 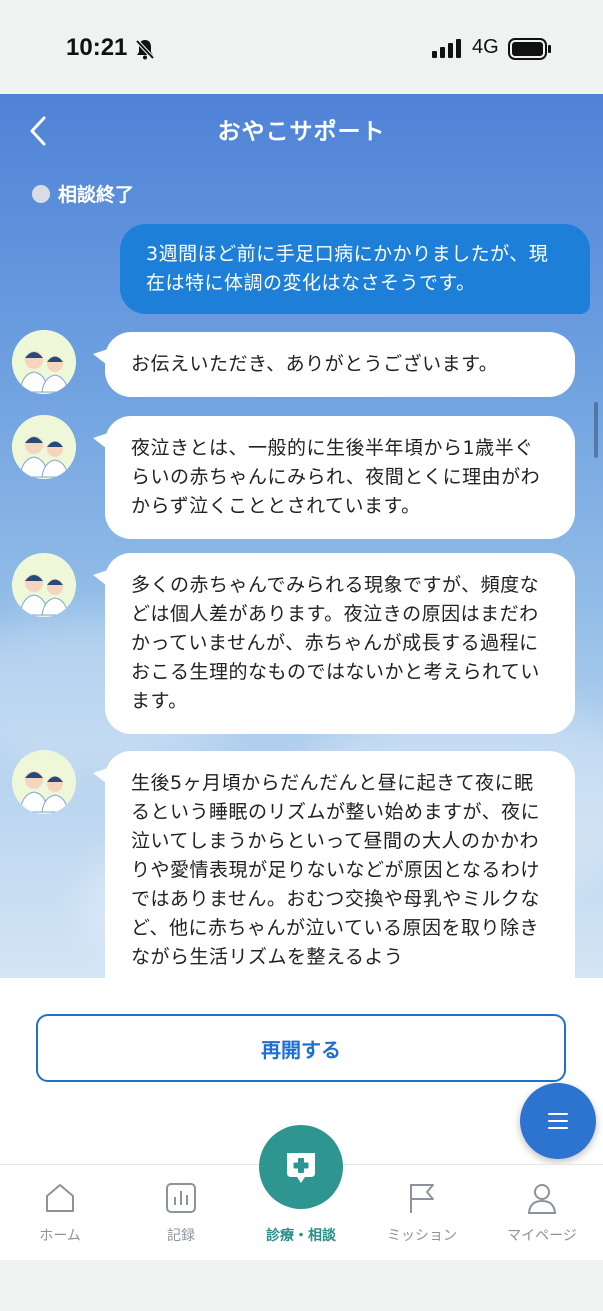 I want to click on home-icon, so click(x=60, y=1198).